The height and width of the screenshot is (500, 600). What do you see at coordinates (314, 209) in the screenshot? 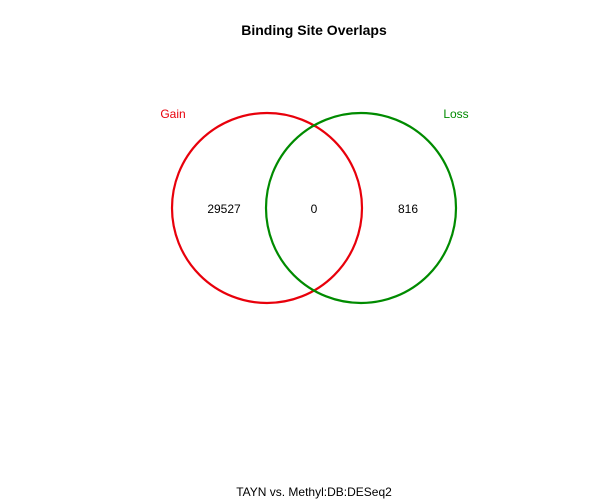
I see `overlap-count: 0` at bounding box center [314, 209].